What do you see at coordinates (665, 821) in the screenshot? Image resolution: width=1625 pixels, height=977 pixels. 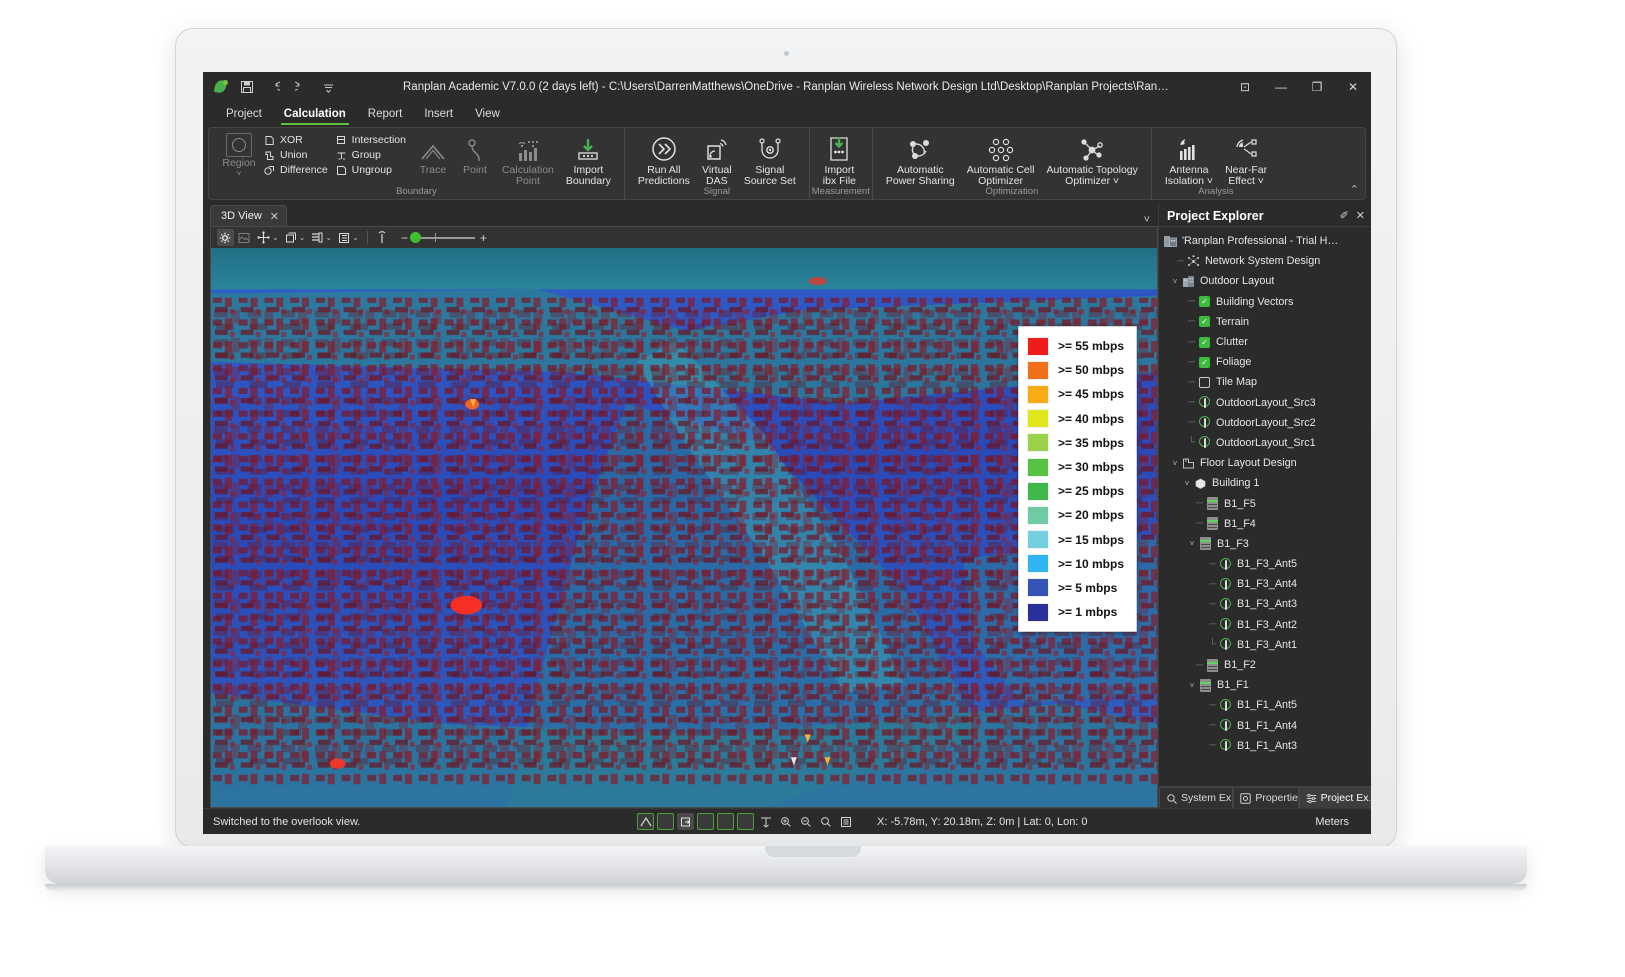 I see `flat-view-icon` at bounding box center [665, 821].